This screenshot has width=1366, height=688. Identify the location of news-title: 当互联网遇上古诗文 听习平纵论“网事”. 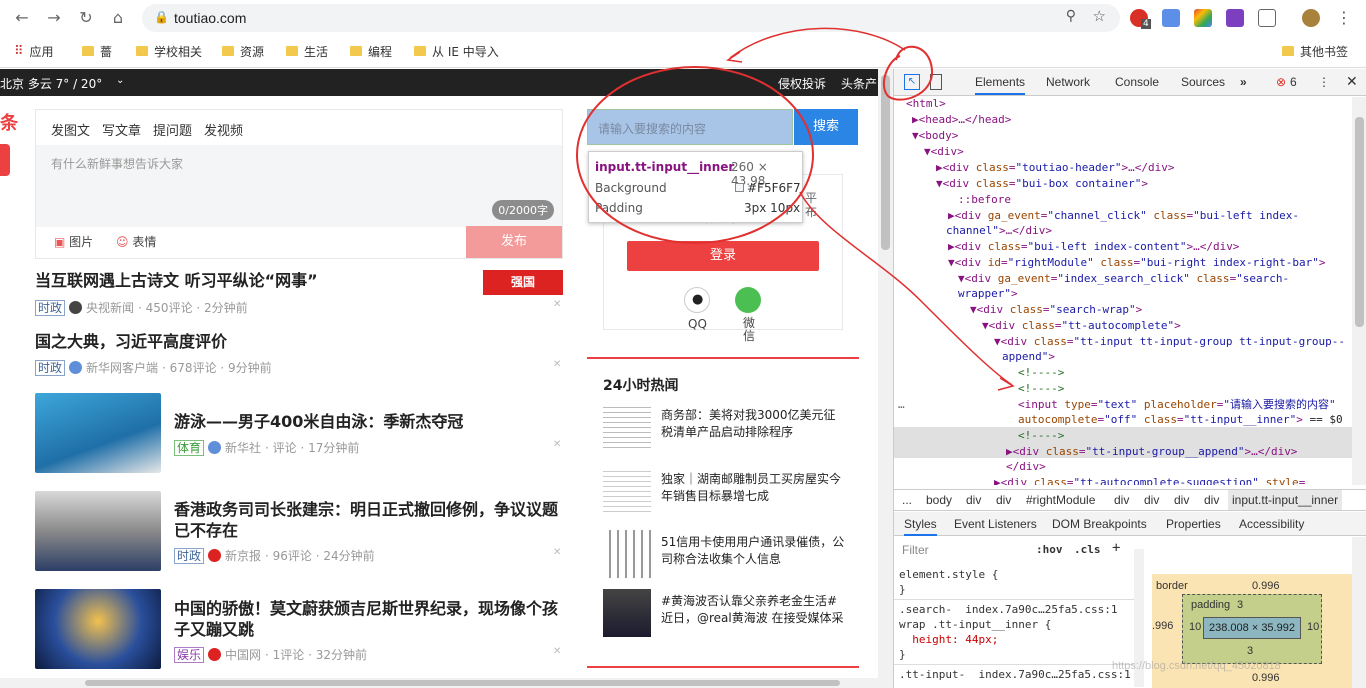
(255, 280).